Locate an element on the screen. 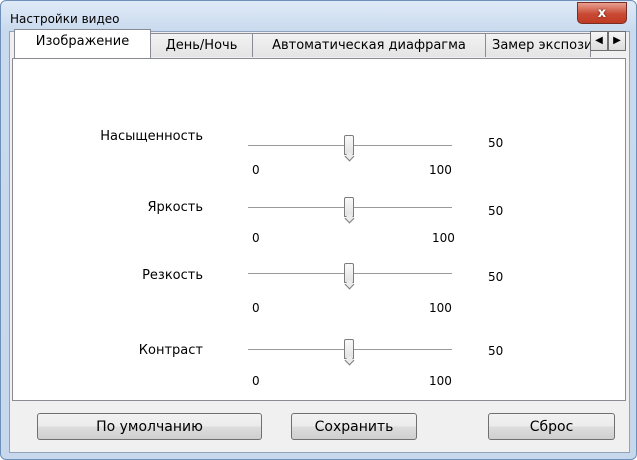  saturation-min-label: 0 is located at coordinates (256, 170).